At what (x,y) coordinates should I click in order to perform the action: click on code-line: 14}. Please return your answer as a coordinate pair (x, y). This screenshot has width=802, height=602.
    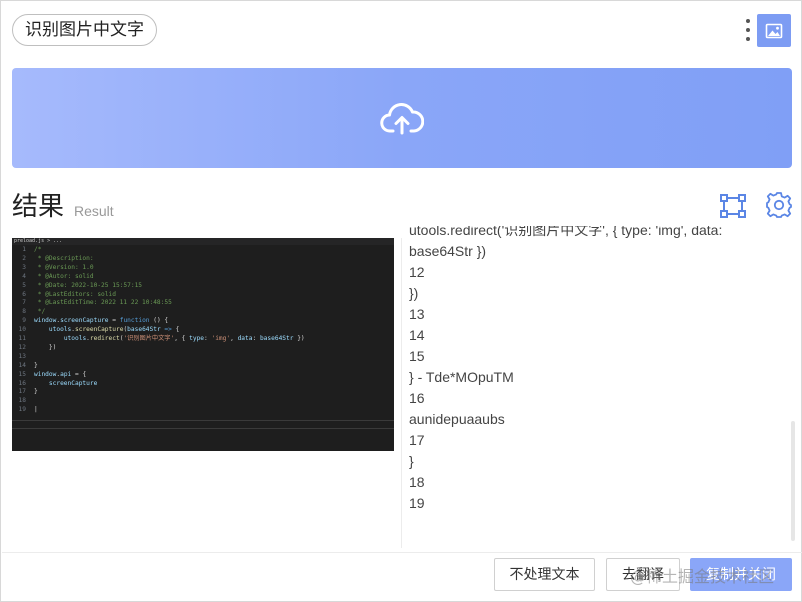
    Looking at the image, I should click on (25, 366).